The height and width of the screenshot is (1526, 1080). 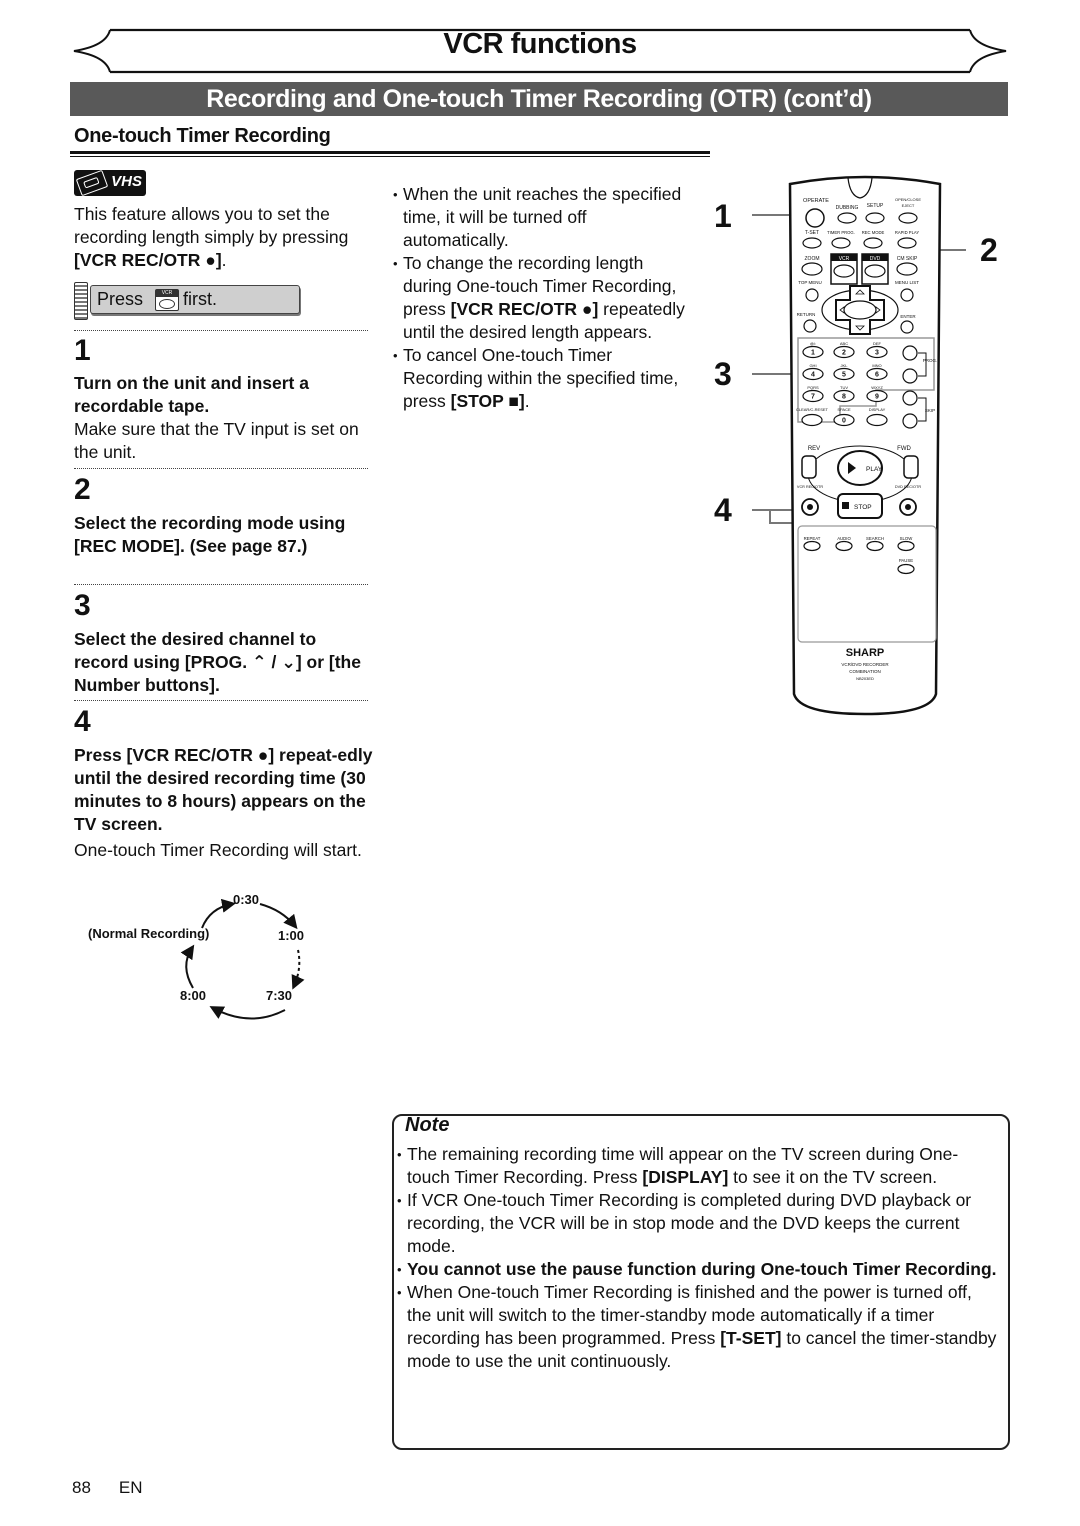 What do you see at coordinates (908, 507) in the screenshot?
I see `record-icon` at bounding box center [908, 507].